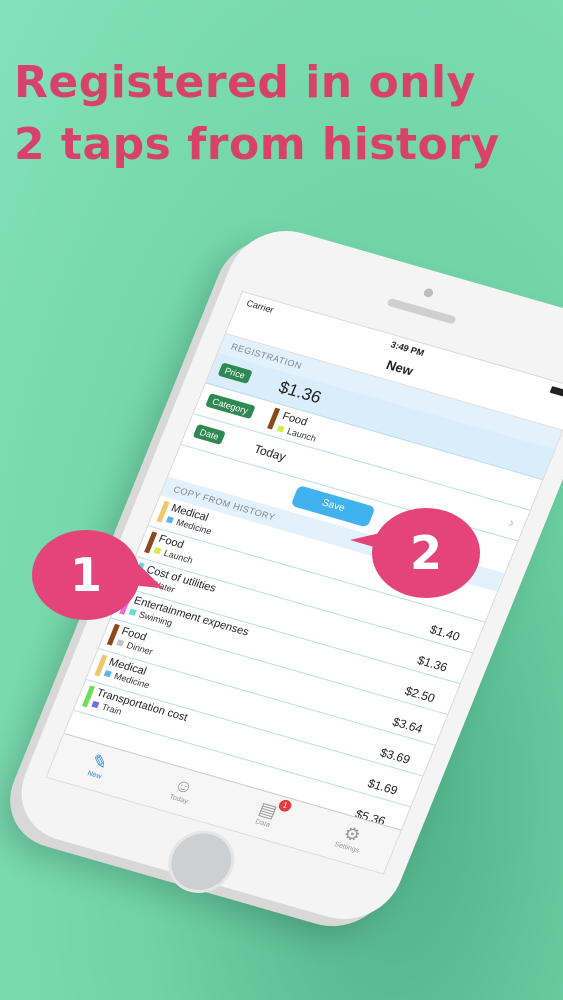 The image size is (563, 1000). Describe the element at coordinates (301, 435) in the screenshot. I see `category-sub: Launch` at that location.